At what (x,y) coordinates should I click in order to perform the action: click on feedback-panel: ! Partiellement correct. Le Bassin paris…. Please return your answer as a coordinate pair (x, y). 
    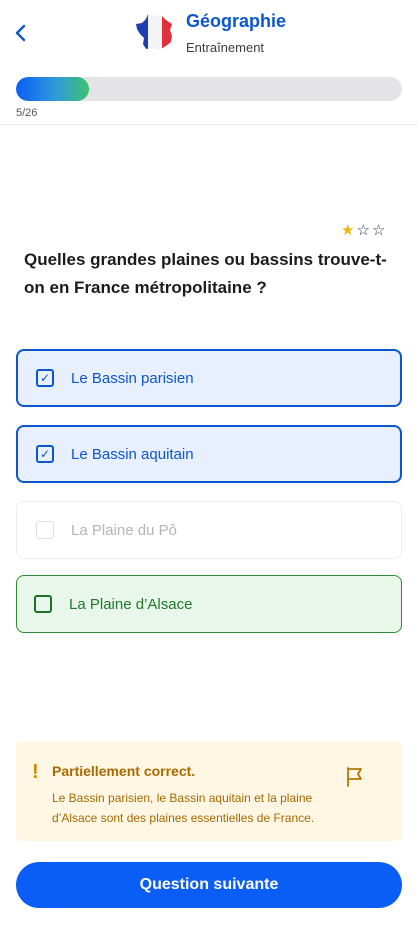
    Looking at the image, I should click on (209, 791).